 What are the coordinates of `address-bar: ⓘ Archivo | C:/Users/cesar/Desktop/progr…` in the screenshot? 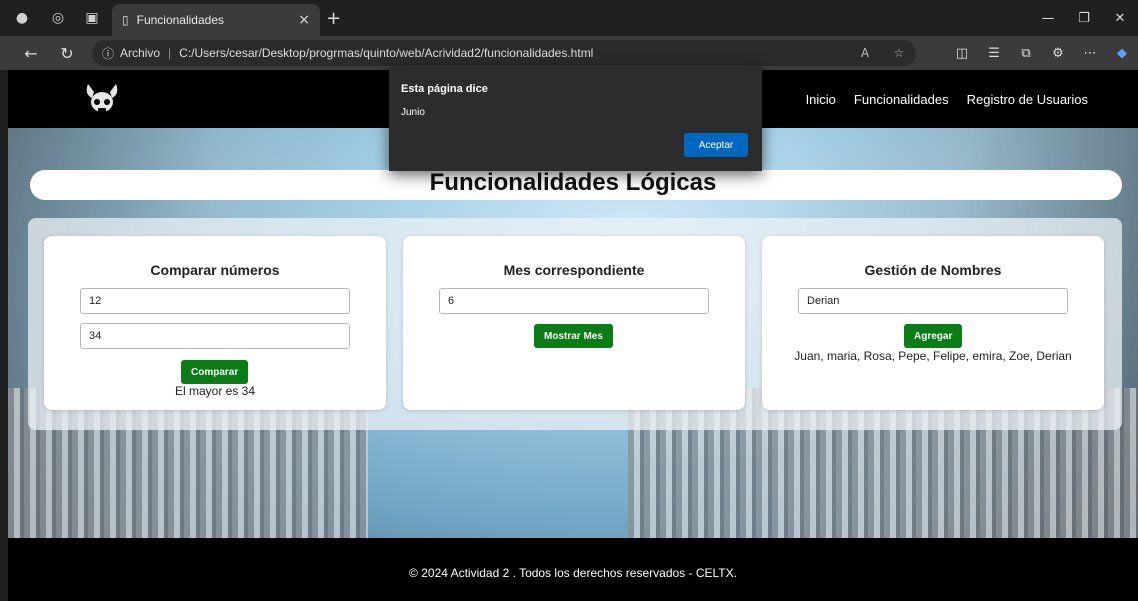 It's located at (504, 53).